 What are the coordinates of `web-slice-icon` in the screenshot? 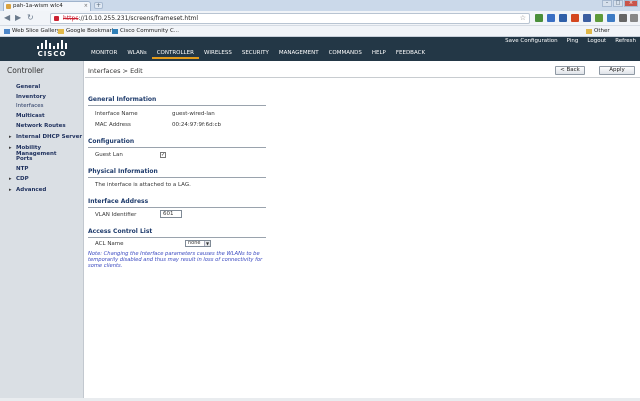 It's located at (7, 31).